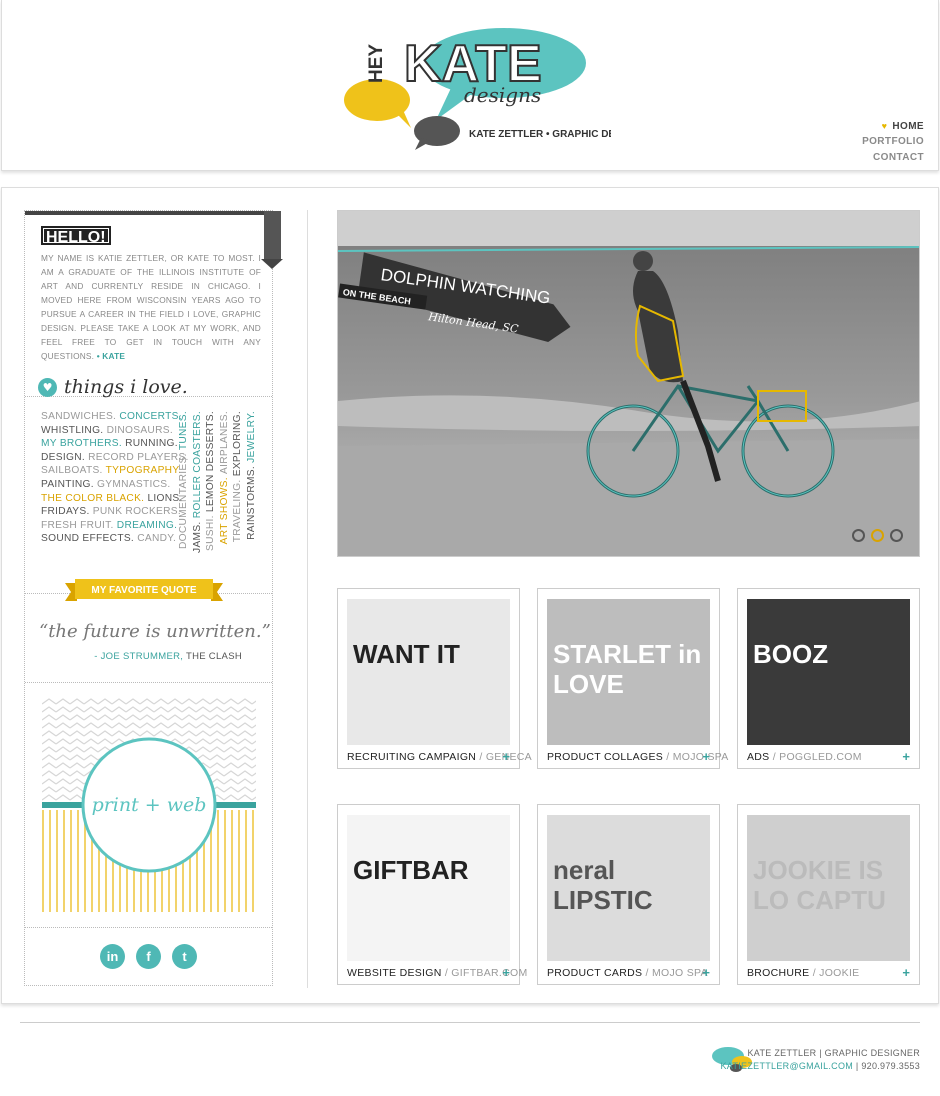 The image size is (940, 1096). I want to click on love-item: RUNNING., so click(151, 444).